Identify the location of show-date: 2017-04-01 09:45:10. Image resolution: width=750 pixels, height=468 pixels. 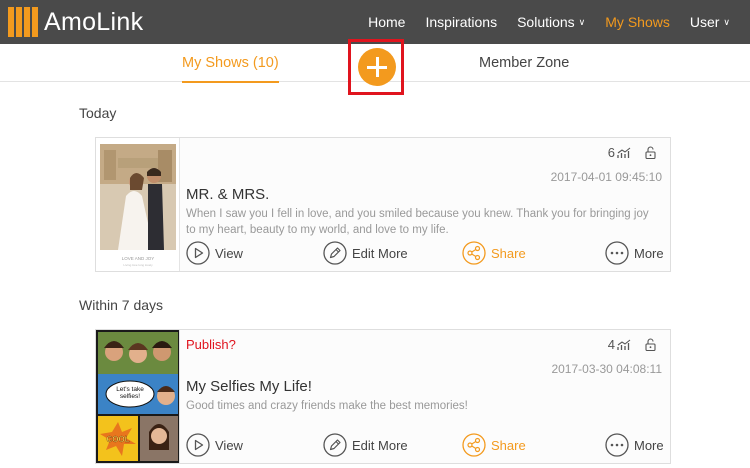
(606, 177).